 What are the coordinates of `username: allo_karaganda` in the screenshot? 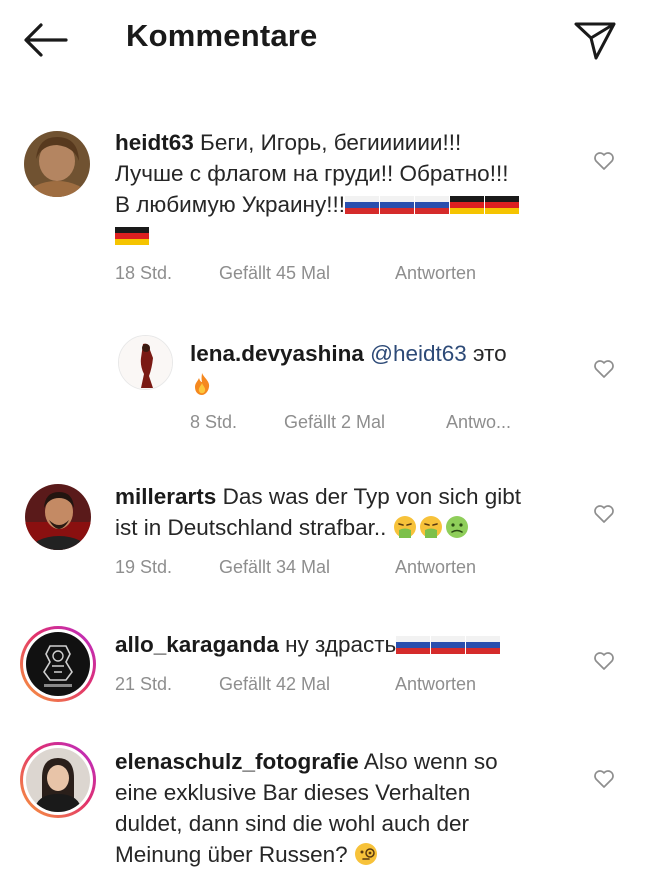 It's located at (197, 644).